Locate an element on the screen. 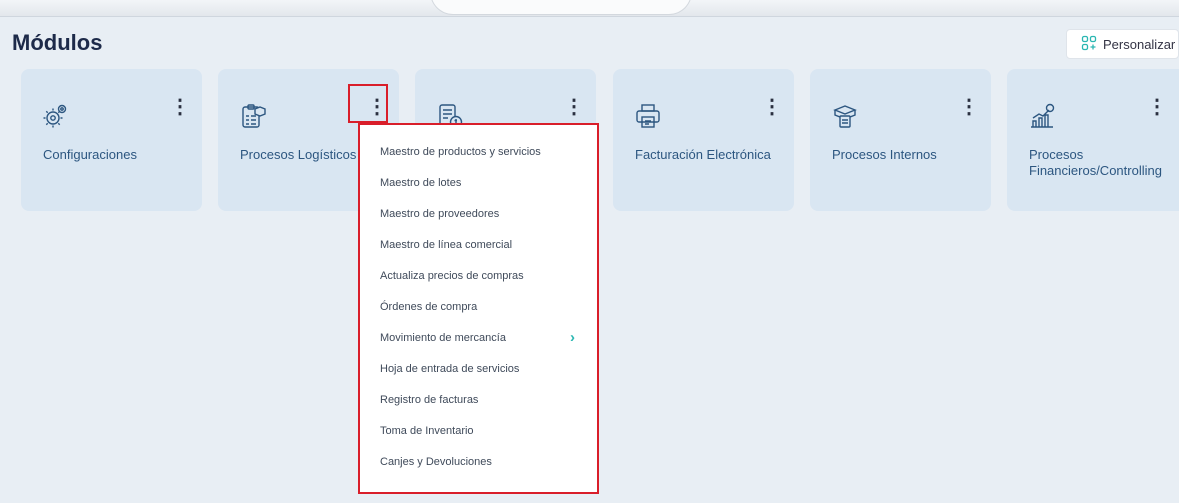 Image resolution: width=1179 pixels, height=503 pixels. menu-item: Canjes y Devoluciones is located at coordinates (478, 464).